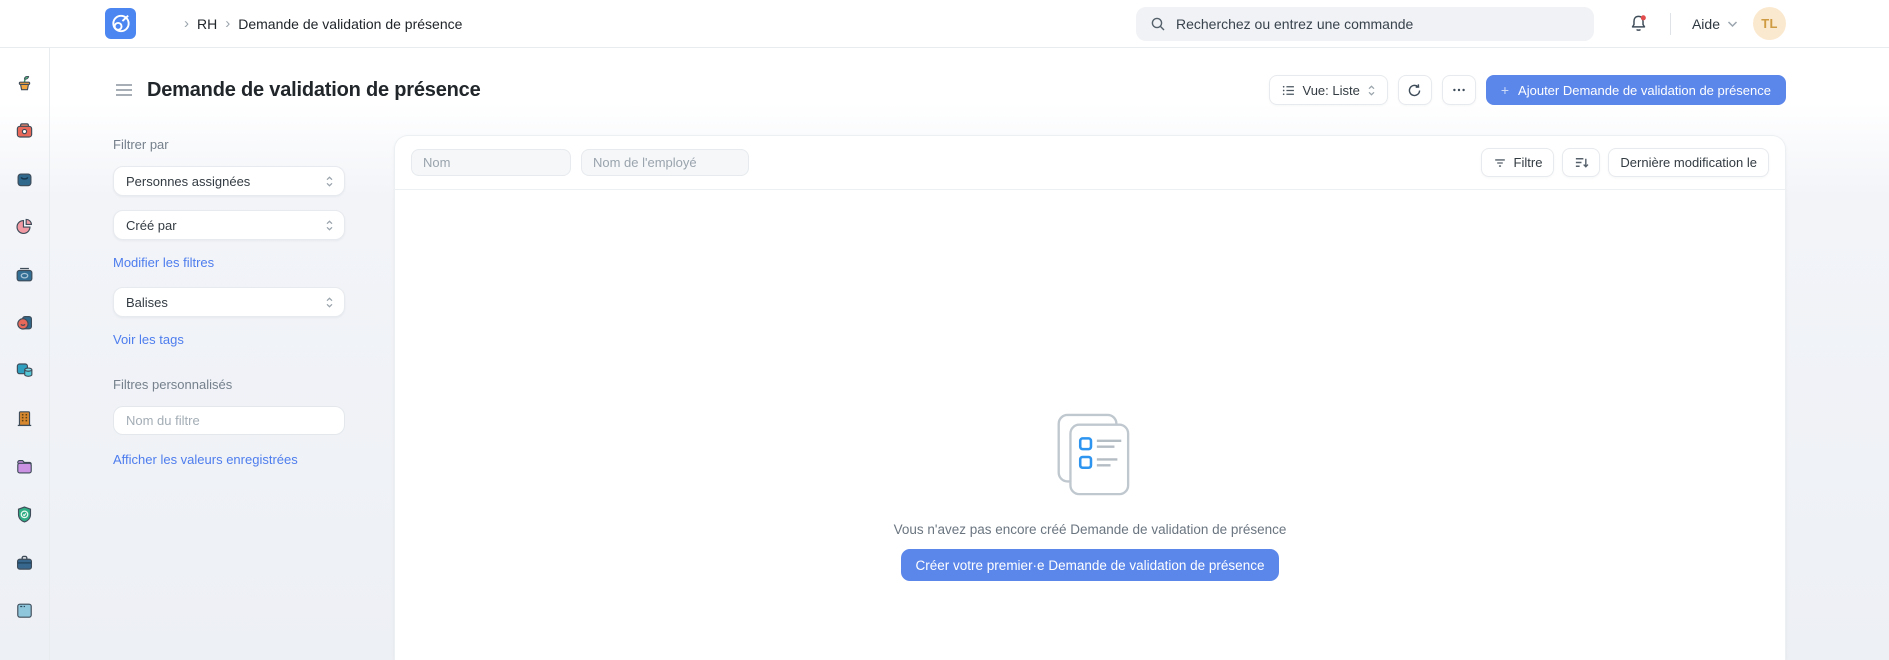 The width and height of the screenshot is (1889, 660). I want to click on view-switcher-button: Vue: Liste, so click(1328, 90).